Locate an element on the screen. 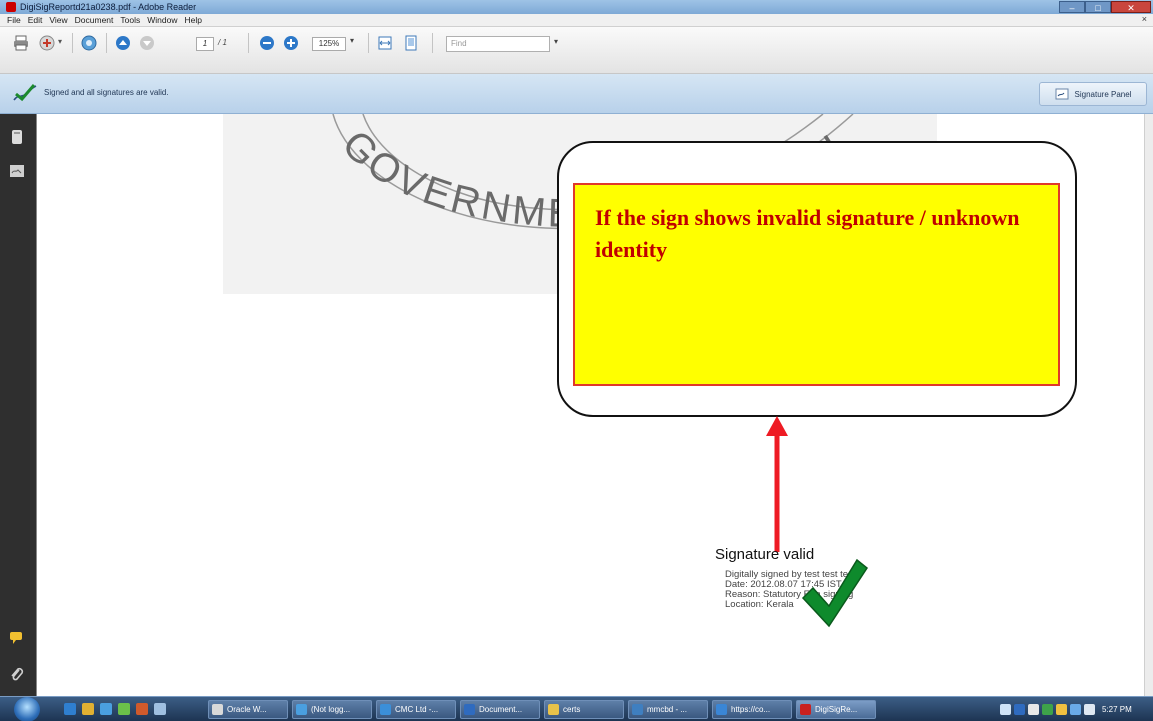 The width and height of the screenshot is (1153, 721). zoom-dropdown: ▾ is located at coordinates (352, 40).